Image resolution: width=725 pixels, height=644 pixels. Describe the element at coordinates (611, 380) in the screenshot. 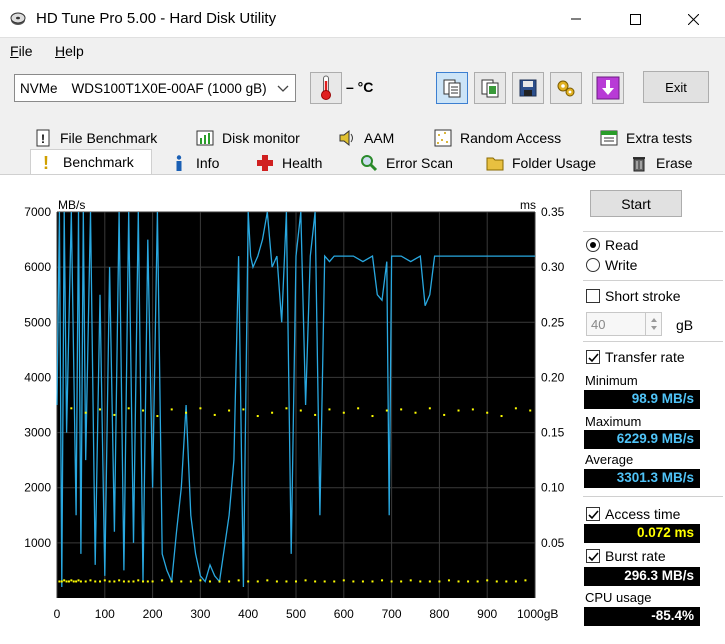

I see `minimum-label: Minimum` at that location.